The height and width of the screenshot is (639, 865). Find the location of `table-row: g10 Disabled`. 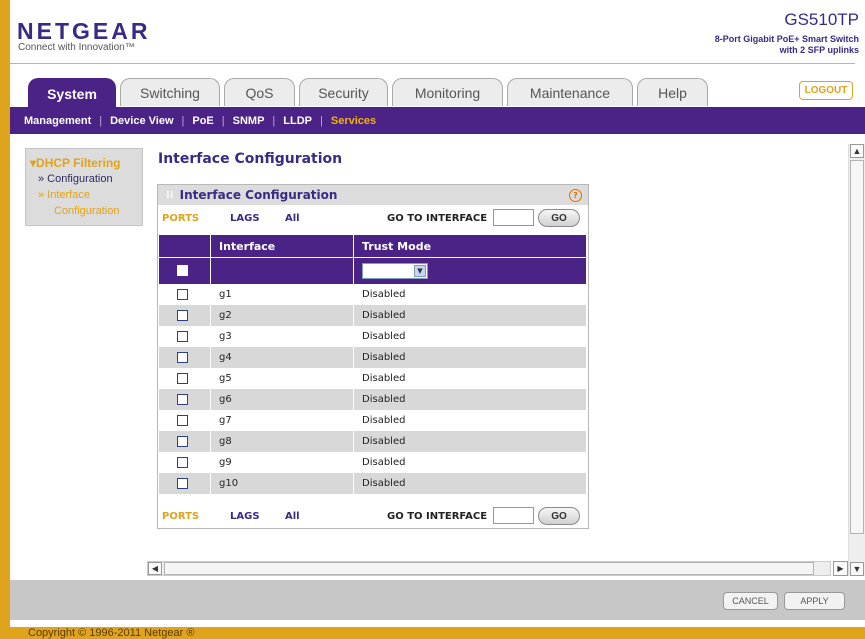

table-row: g10 Disabled is located at coordinates (373, 483).